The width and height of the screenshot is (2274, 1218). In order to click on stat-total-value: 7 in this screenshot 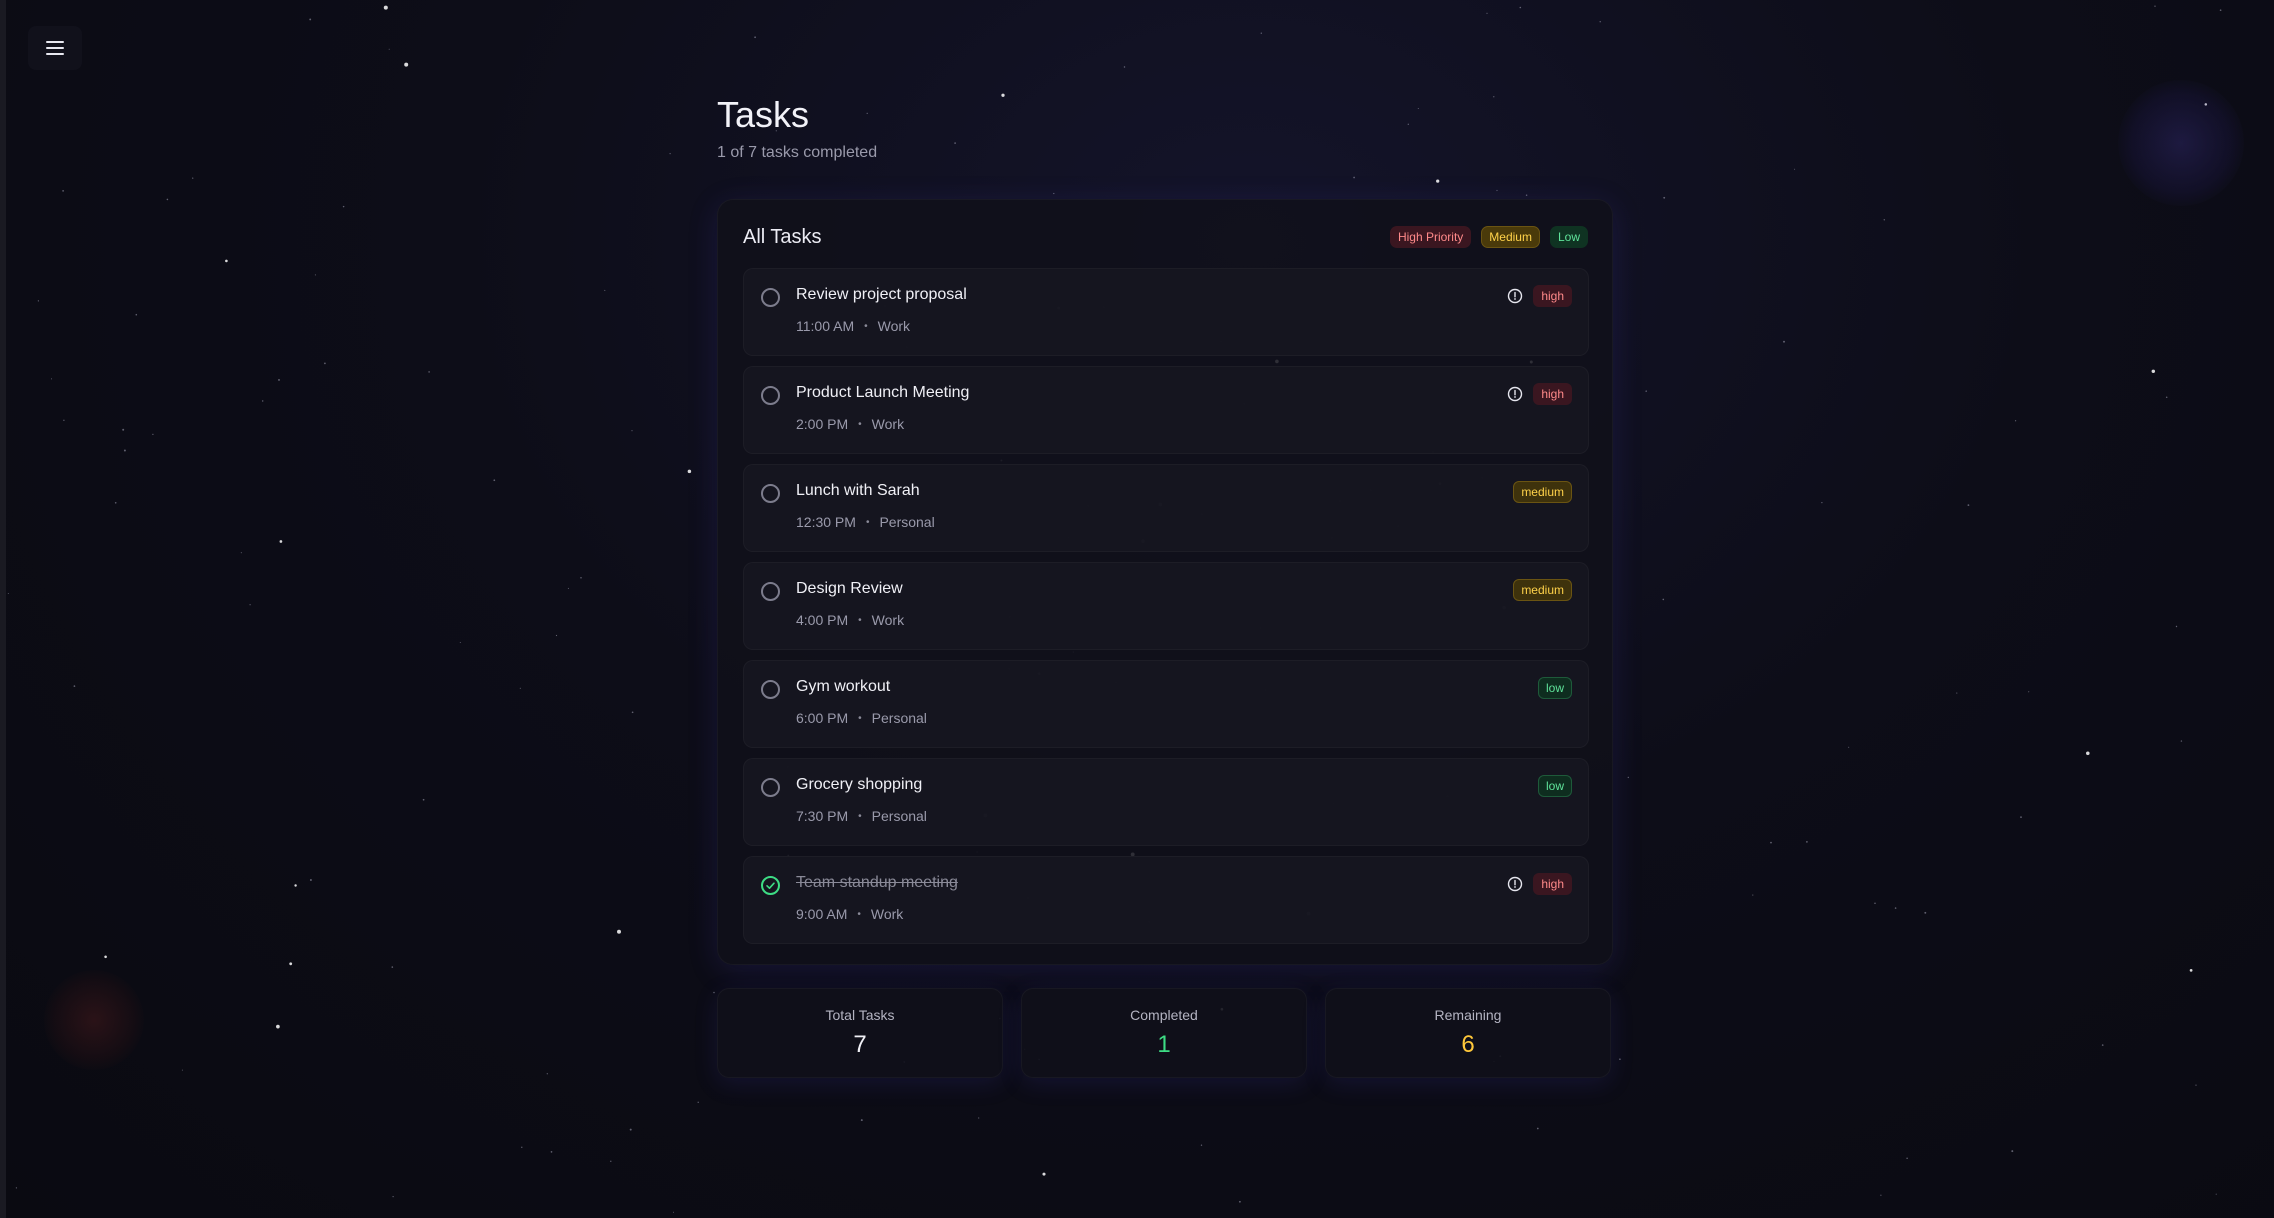, I will do `click(860, 1044)`.